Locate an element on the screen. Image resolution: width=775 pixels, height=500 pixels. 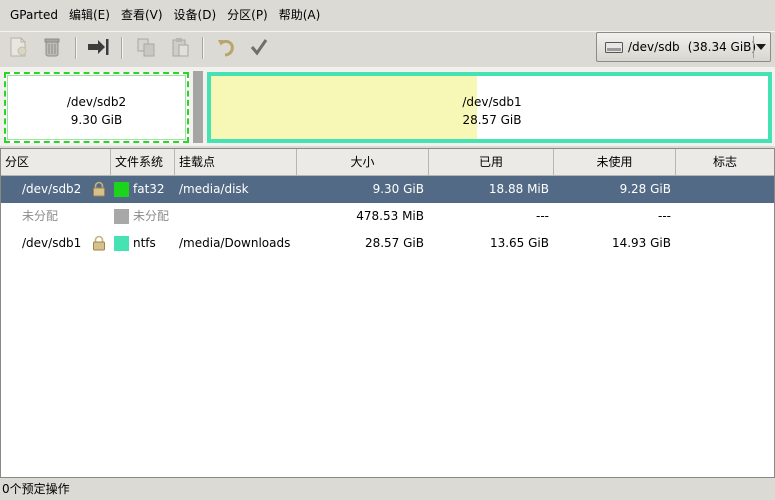
unallocated-block is located at coordinates (198, 107).